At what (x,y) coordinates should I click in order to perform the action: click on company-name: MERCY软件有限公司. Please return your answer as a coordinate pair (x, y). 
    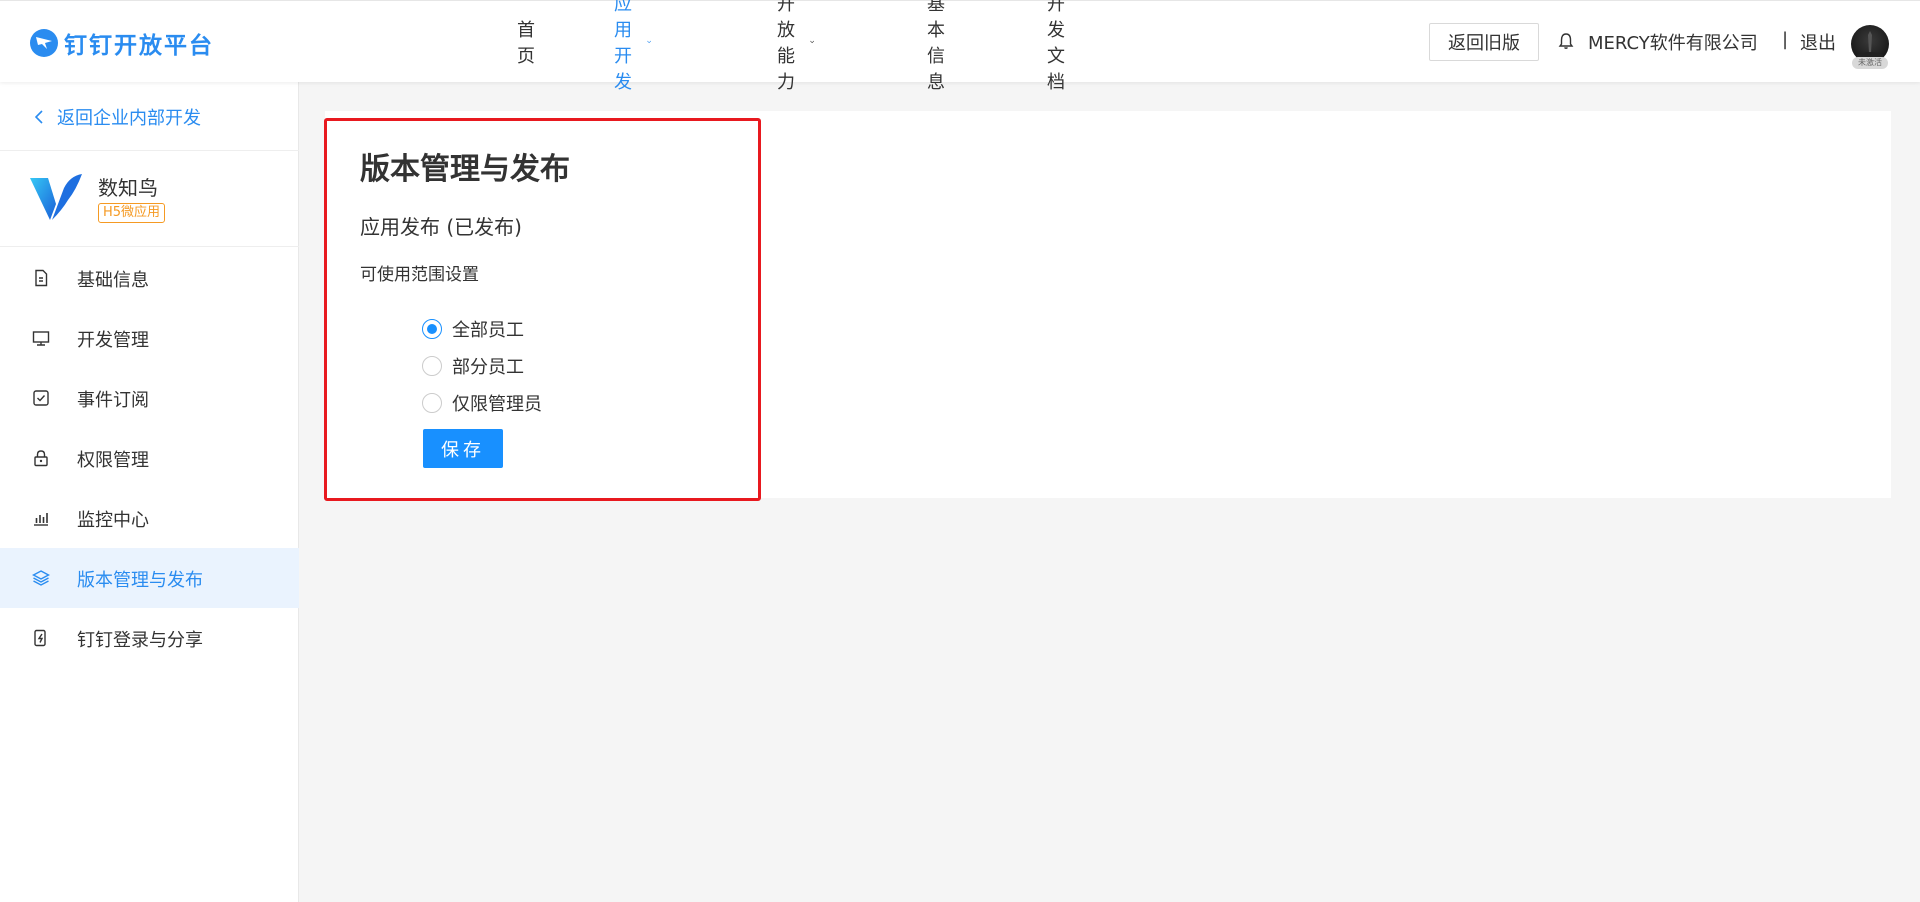
    Looking at the image, I should click on (1673, 42).